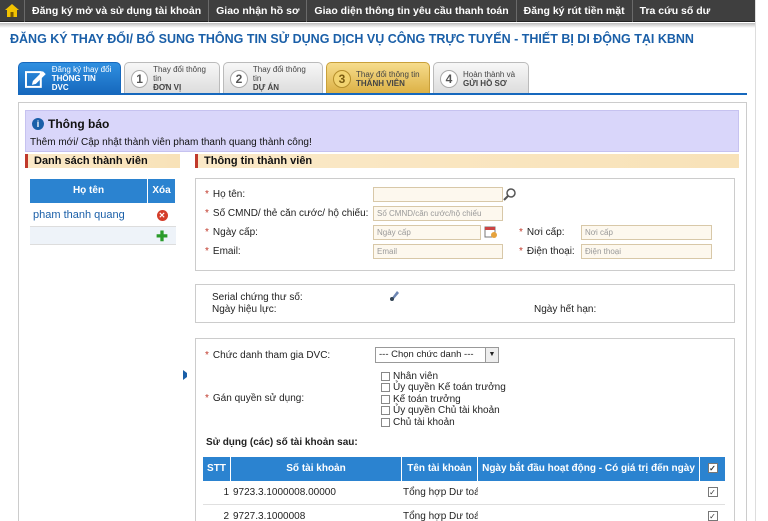 This screenshot has width=768, height=521. Describe the element at coordinates (257, 297) in the screenshot. I see `serial-label: Serial chứng thư số:` at that location.